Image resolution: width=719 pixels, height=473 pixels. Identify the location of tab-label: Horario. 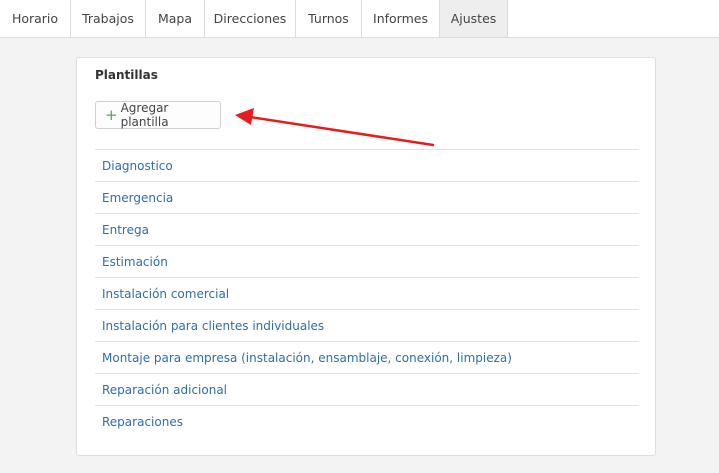
(35, 18).